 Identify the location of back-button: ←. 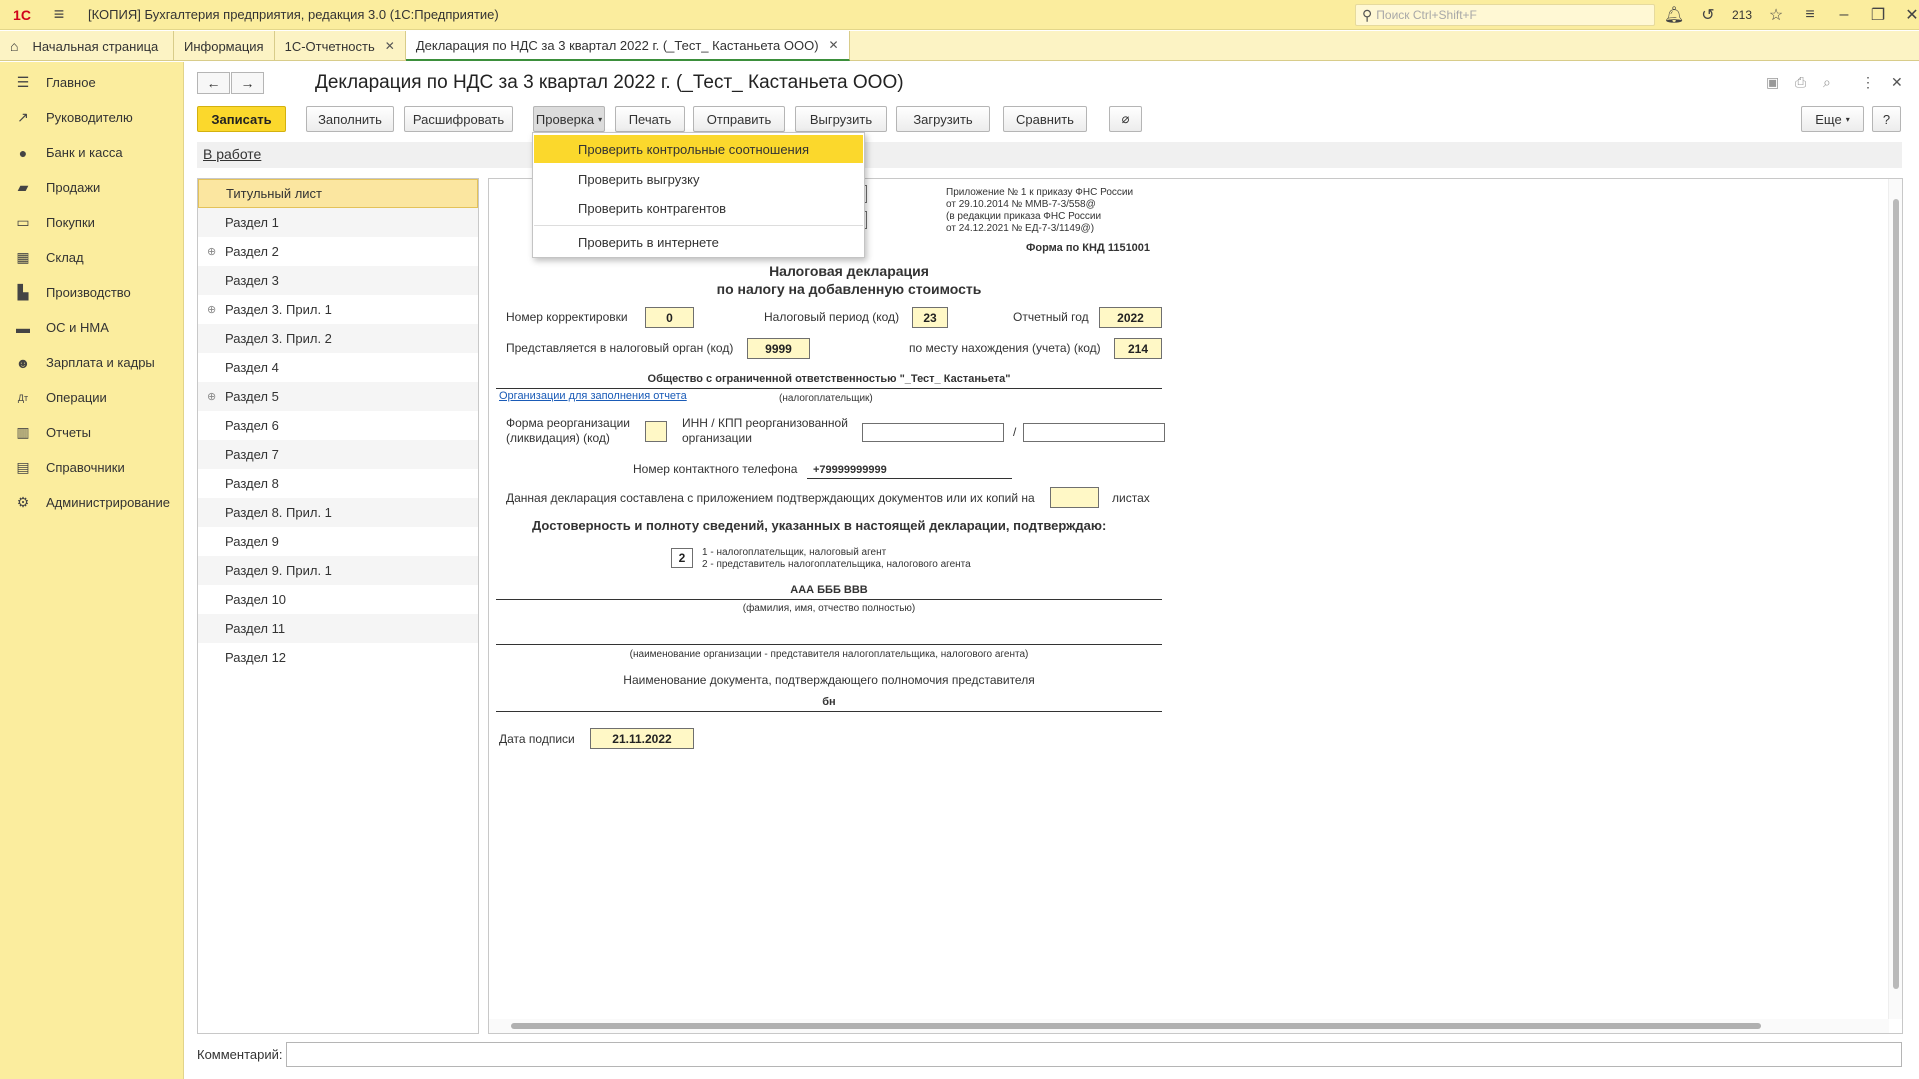
(213, 83).